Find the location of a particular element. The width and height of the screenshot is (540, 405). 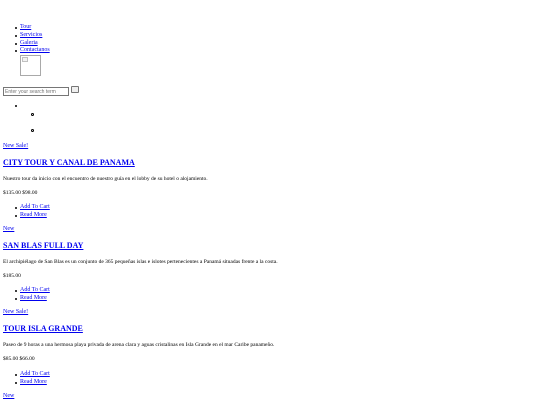

search-input is located at coordinates (36, 91).